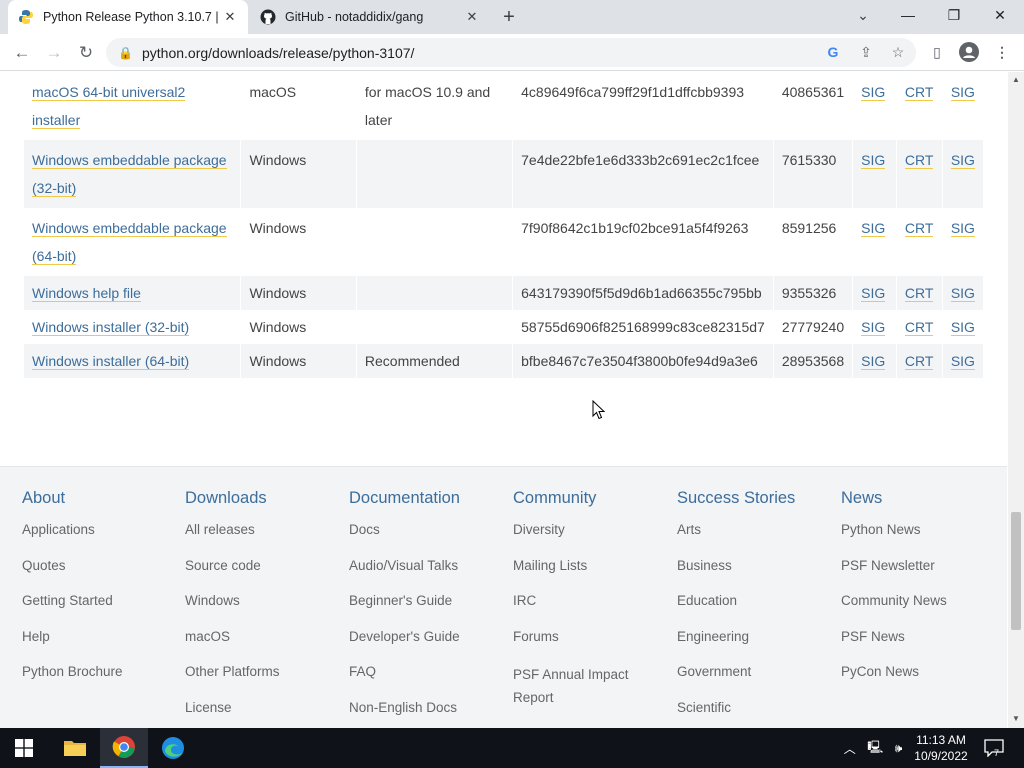 Image resolution: width=1024 pixels, height=768 pixels. What do you see at coordinates (757, 637) in the screenshot?
I see `footer-link: Engineering` at bounding box center [757, 637].